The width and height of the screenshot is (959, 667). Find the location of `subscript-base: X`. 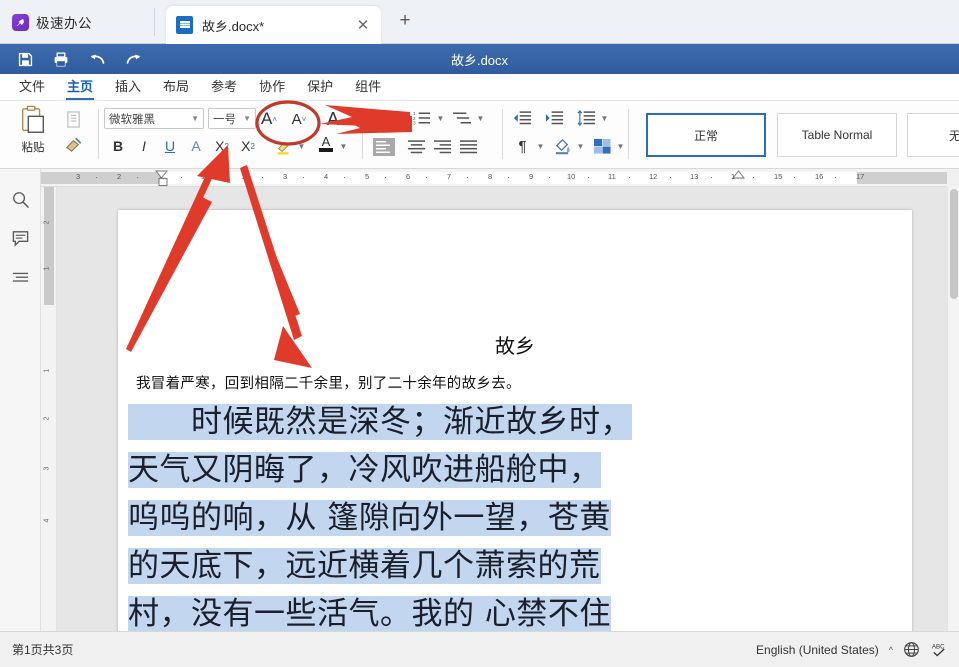

subscript-base: X is located at coordinates (246, 146).